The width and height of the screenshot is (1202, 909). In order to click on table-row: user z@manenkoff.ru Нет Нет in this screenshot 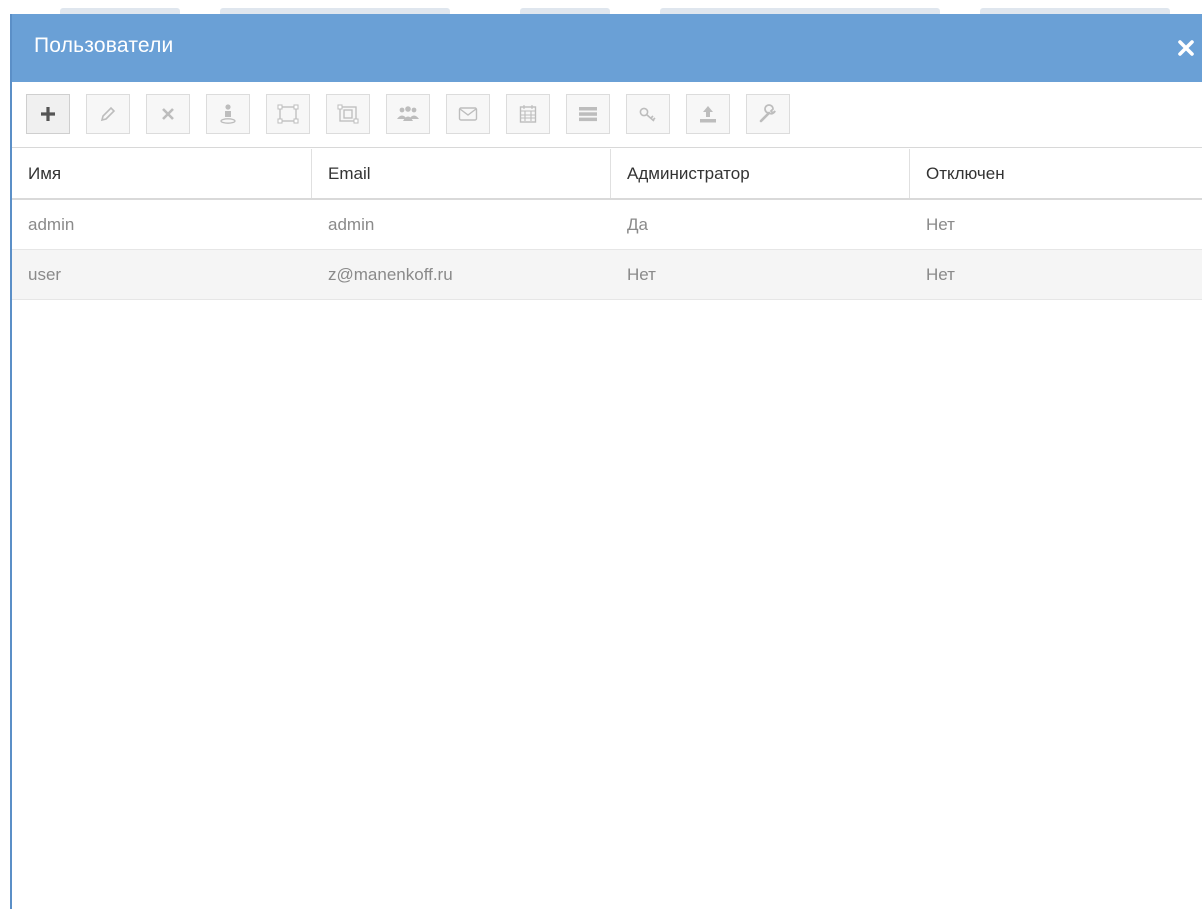, I will do `click(607, 275)`.